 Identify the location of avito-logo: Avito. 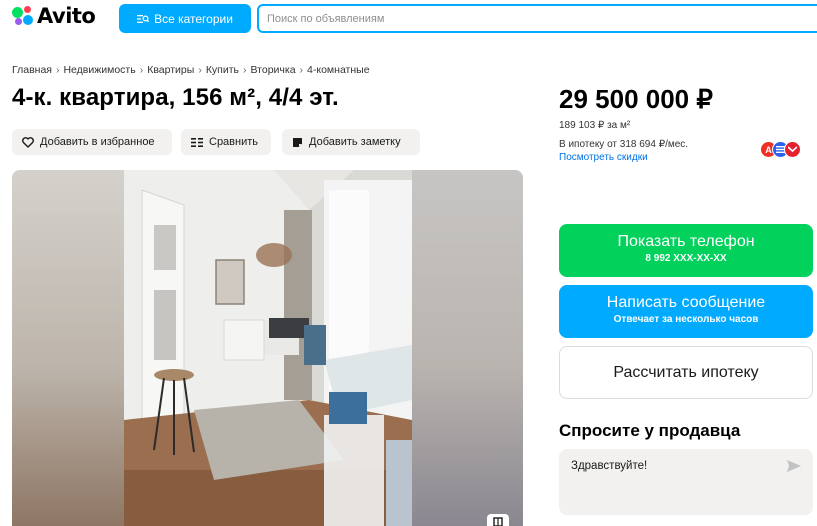
(54, 16).